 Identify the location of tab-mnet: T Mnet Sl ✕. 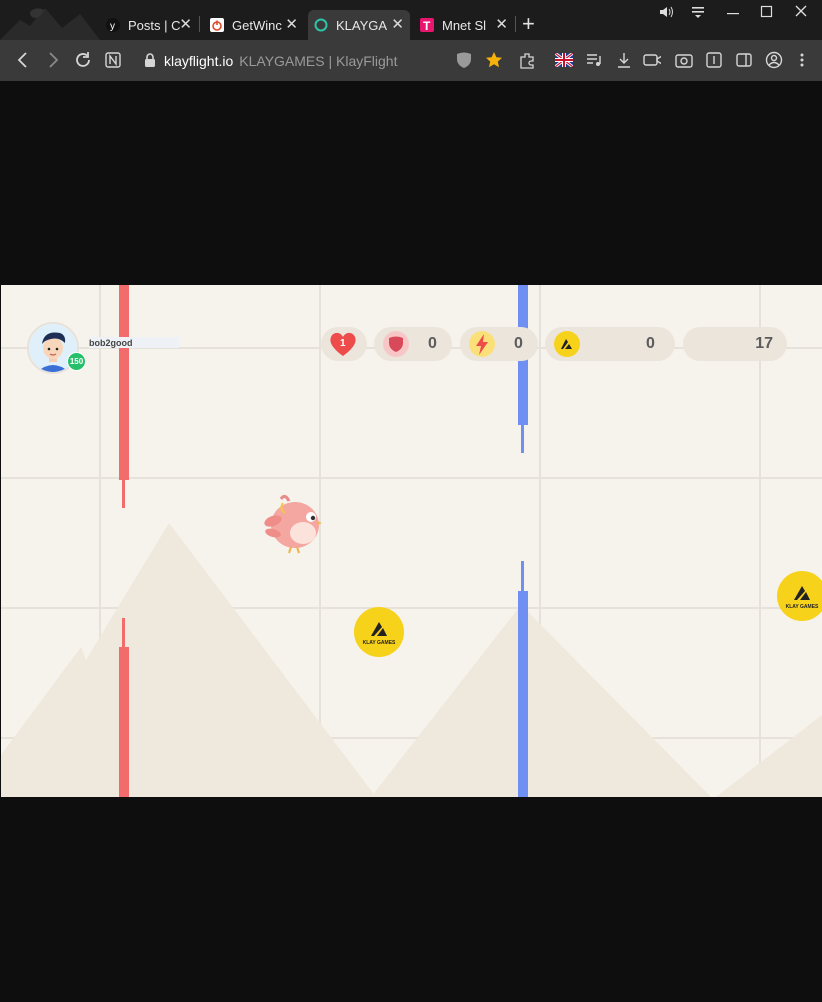
(464, 25).